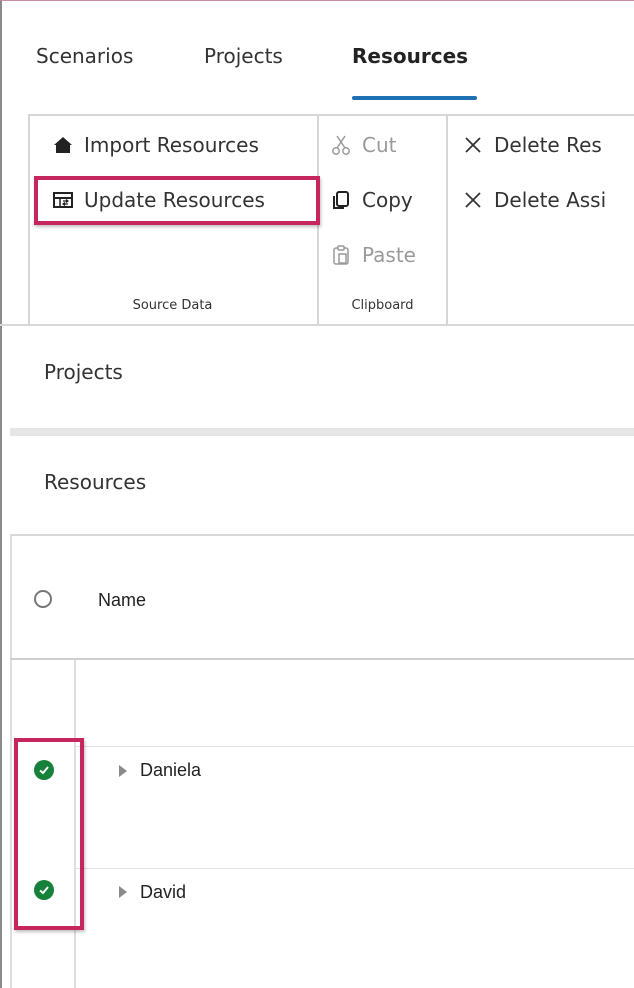 The width and height of the screenshot is (634, 988). I want to click on projects-section-title: Projects, so click(83, 372).